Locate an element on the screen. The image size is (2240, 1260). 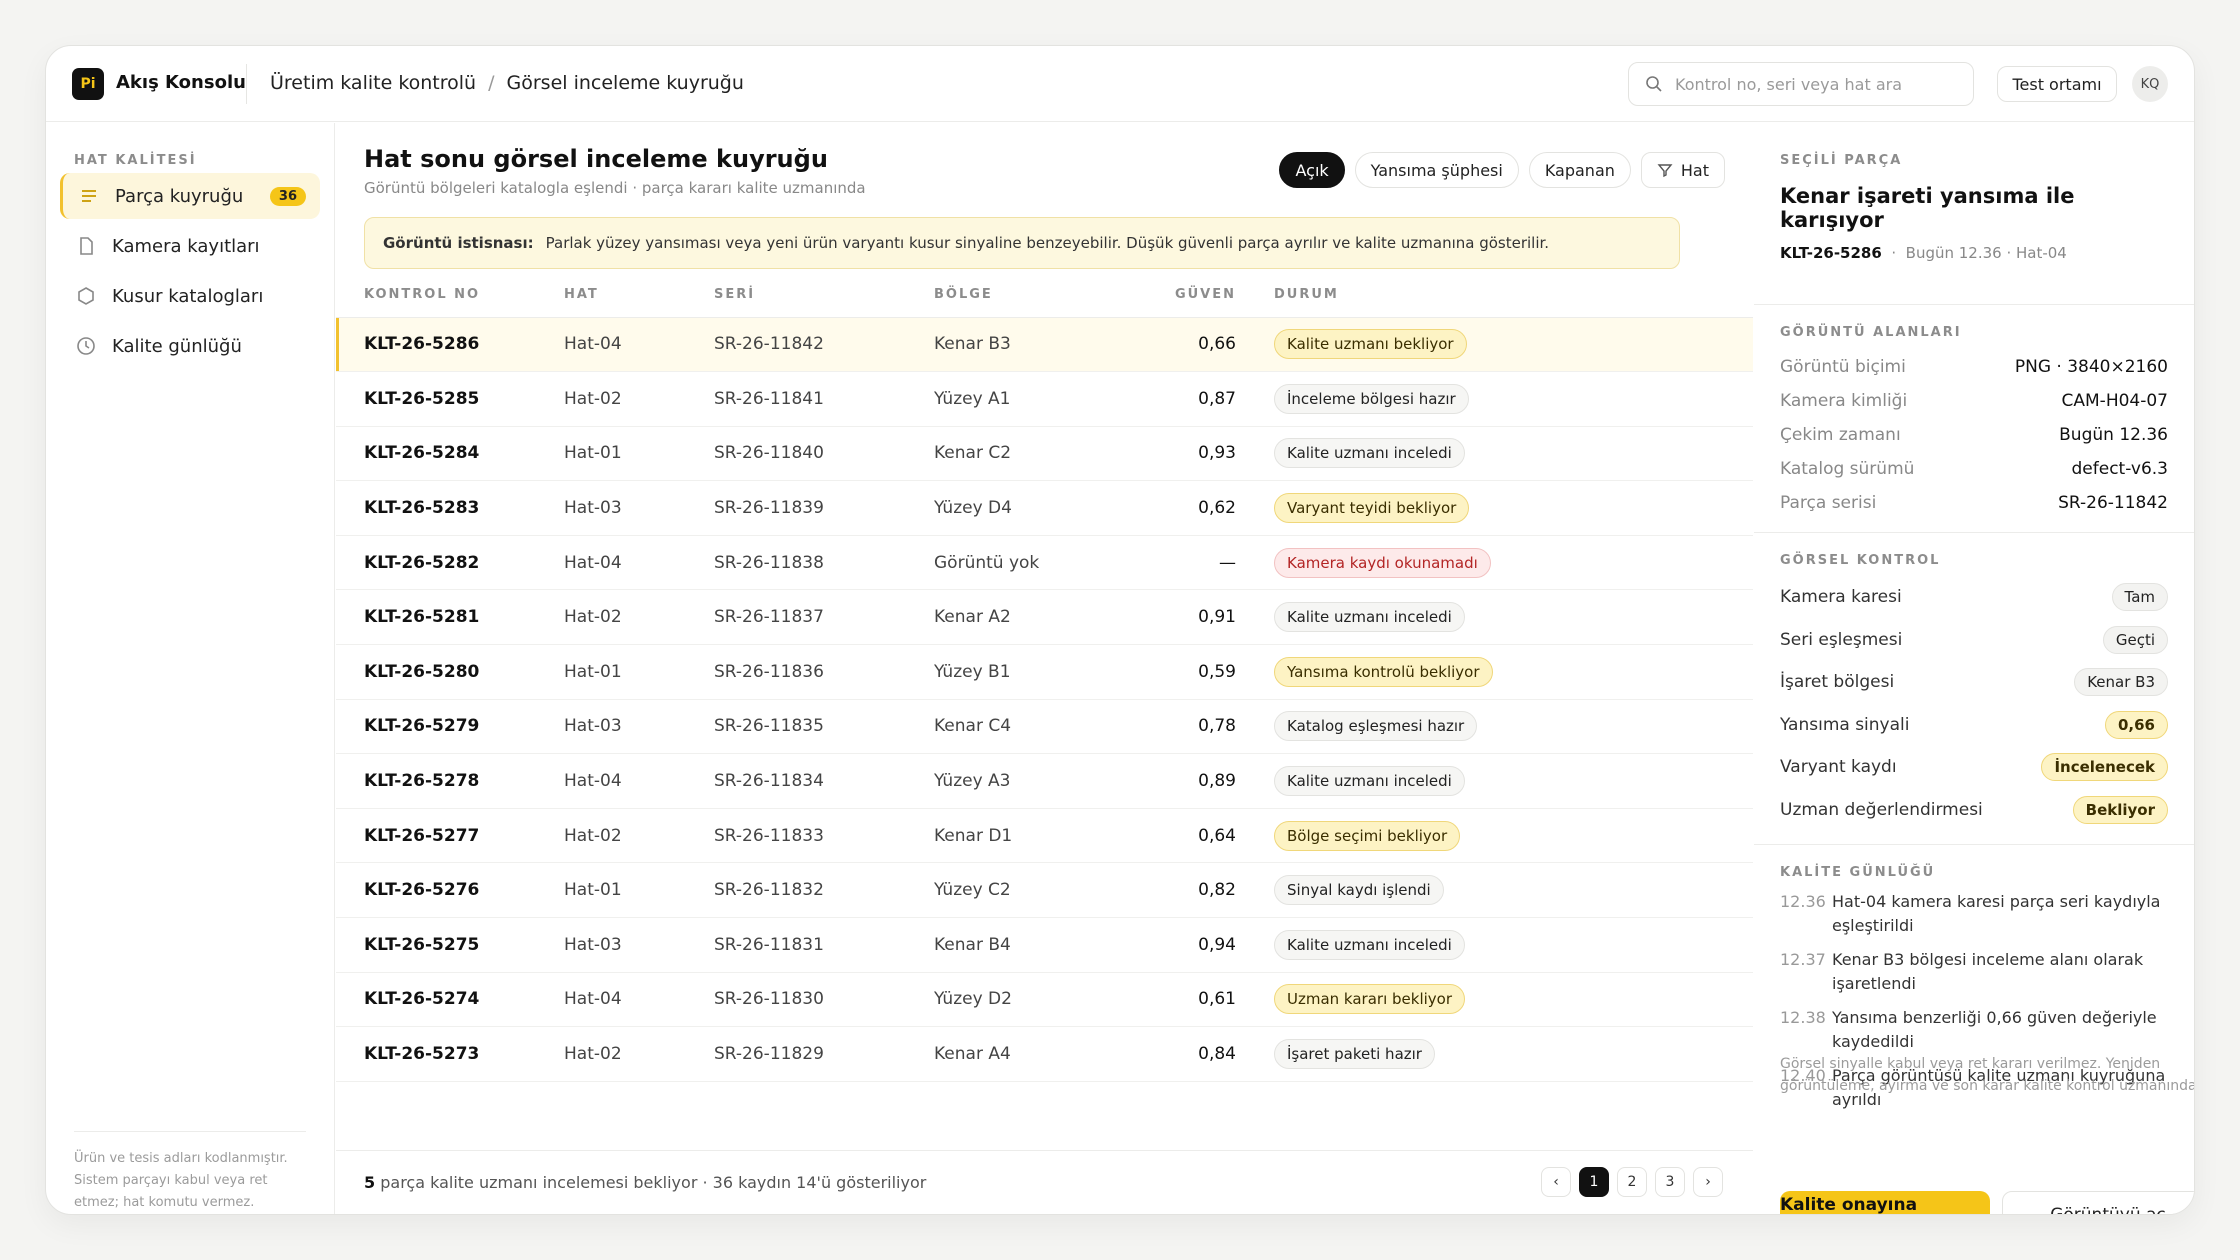
serial-cell: SR-26-11834 is located at coordinates (824, 781).